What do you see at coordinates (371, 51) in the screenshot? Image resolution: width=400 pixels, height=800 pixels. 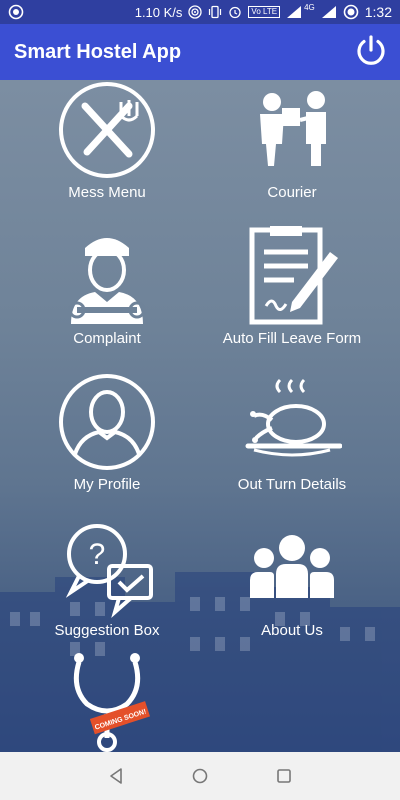 I see `power-icon` at bounding box center [371, 51].